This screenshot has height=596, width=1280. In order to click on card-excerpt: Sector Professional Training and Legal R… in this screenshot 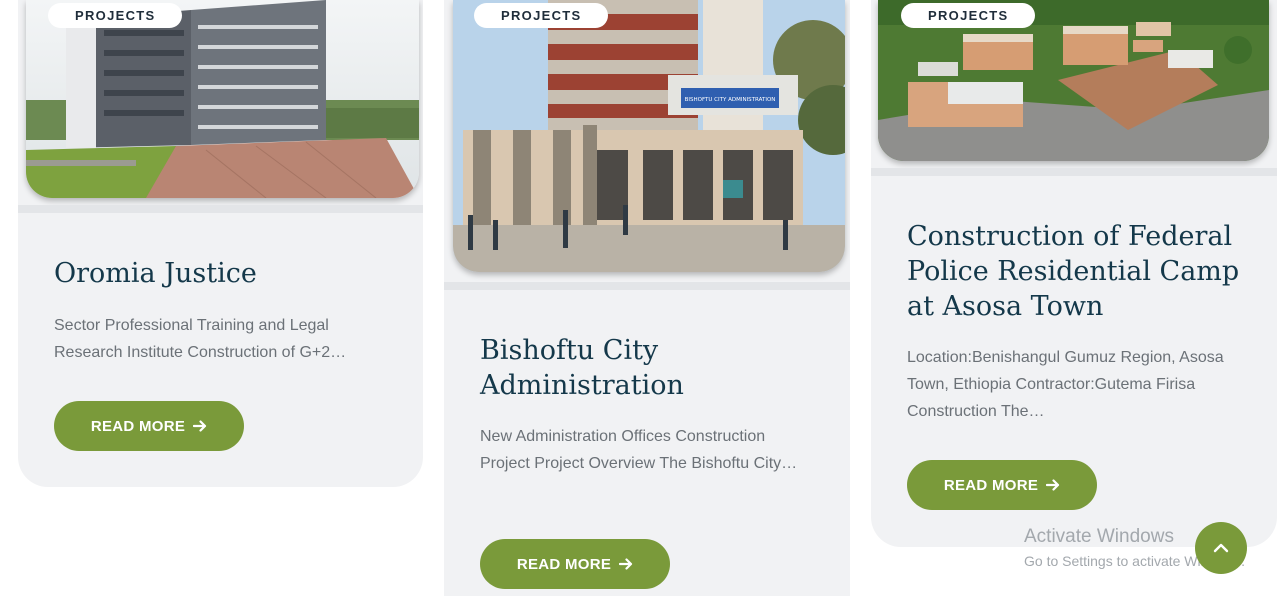, I will do `click(200, 339)`.